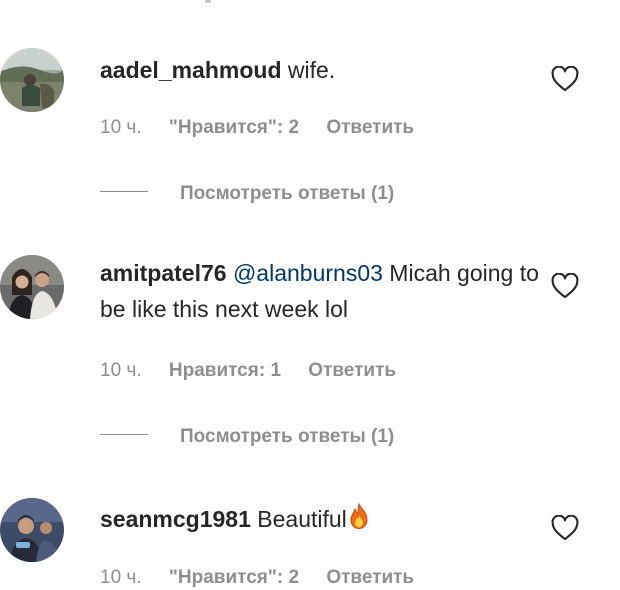  Describe the element at coordinates (175, 519) in the screenshot. I see `comment-username: seanmcg1981` at that location.